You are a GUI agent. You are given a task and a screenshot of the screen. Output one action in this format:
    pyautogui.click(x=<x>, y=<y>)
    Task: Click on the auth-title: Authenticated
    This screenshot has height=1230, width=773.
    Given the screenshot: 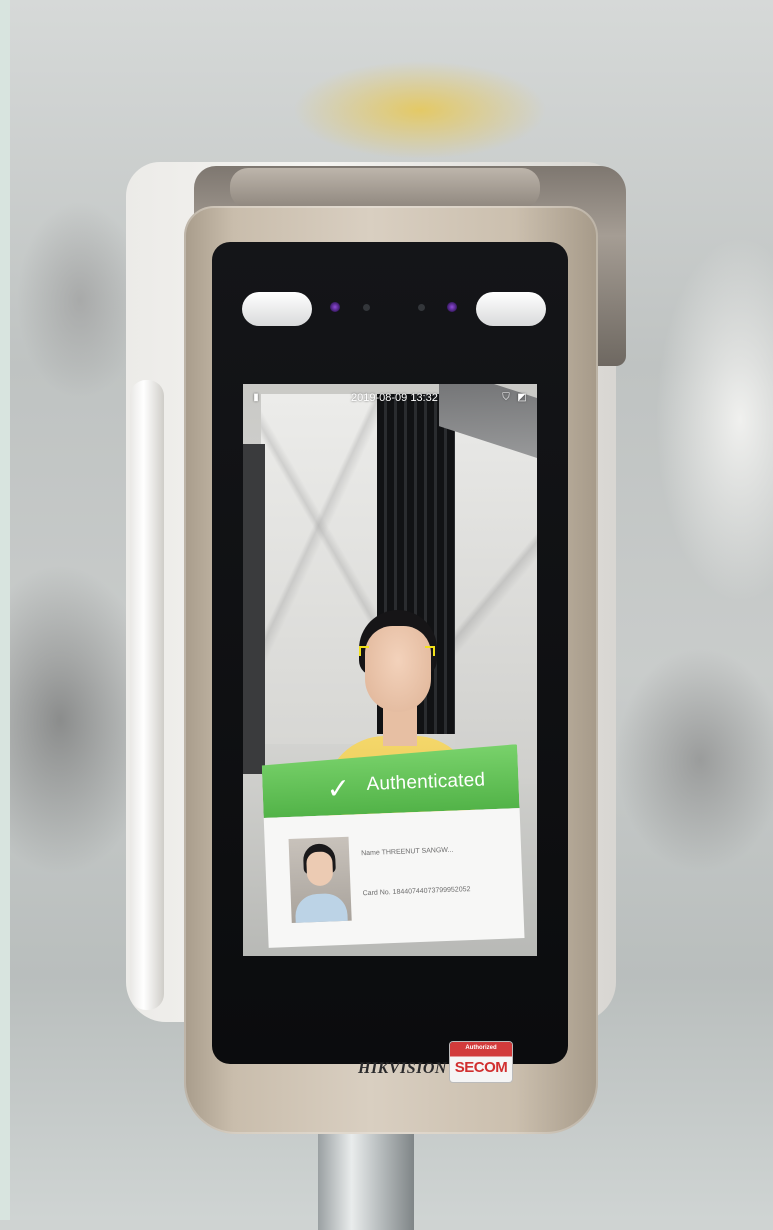 What is the action you would take?
    pyautogui.click(x=426, y=782)
    